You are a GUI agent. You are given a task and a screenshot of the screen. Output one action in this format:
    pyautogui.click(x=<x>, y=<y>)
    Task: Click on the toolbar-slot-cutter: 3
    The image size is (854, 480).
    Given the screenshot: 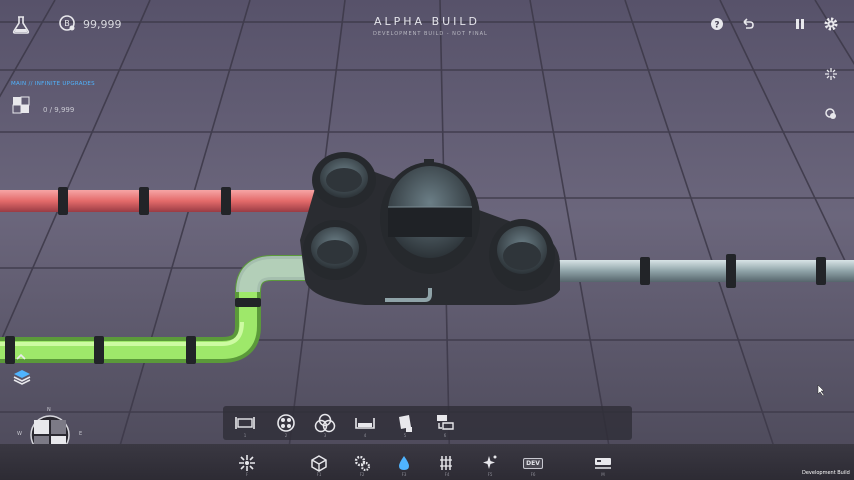 What is the action you would take?
    pyautogui.click(x=325, y=424)
    